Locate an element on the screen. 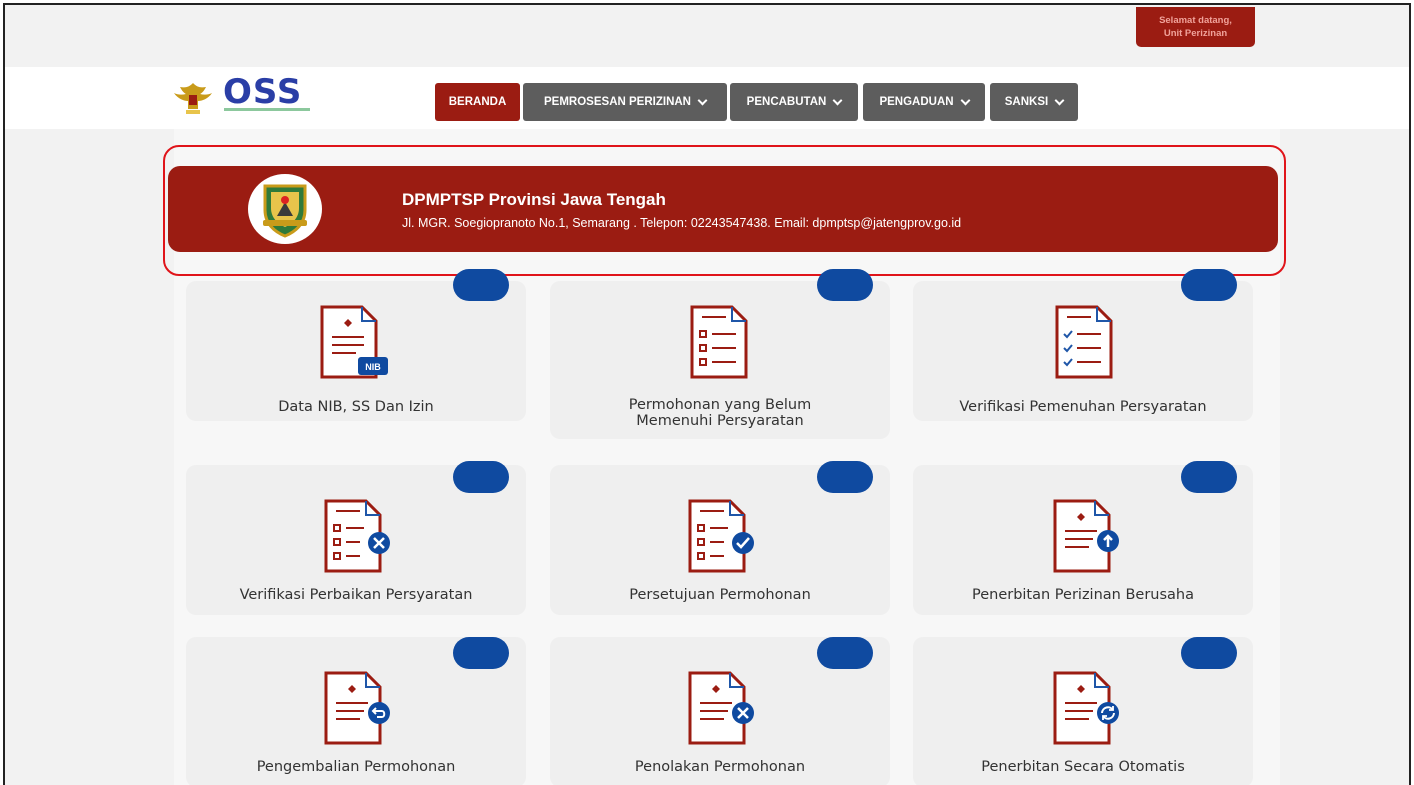 Image resolution: width=1414 pixels, height=785 pixels. nav-label: SANKSI is located at coordinates (1026, 102).